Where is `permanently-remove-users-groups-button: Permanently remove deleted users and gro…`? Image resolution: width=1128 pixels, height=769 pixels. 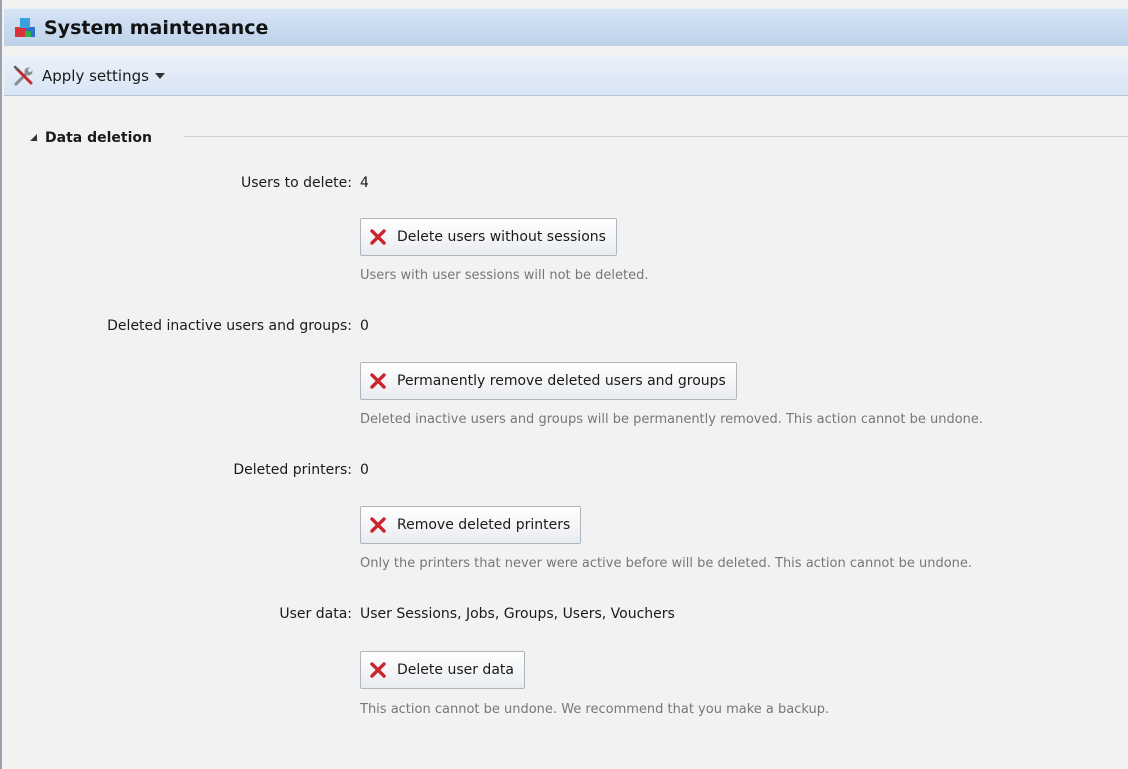
permanently-remove-users-groups-button: Permanently remove deleted users and gro… is located at coordinates (548, 381).